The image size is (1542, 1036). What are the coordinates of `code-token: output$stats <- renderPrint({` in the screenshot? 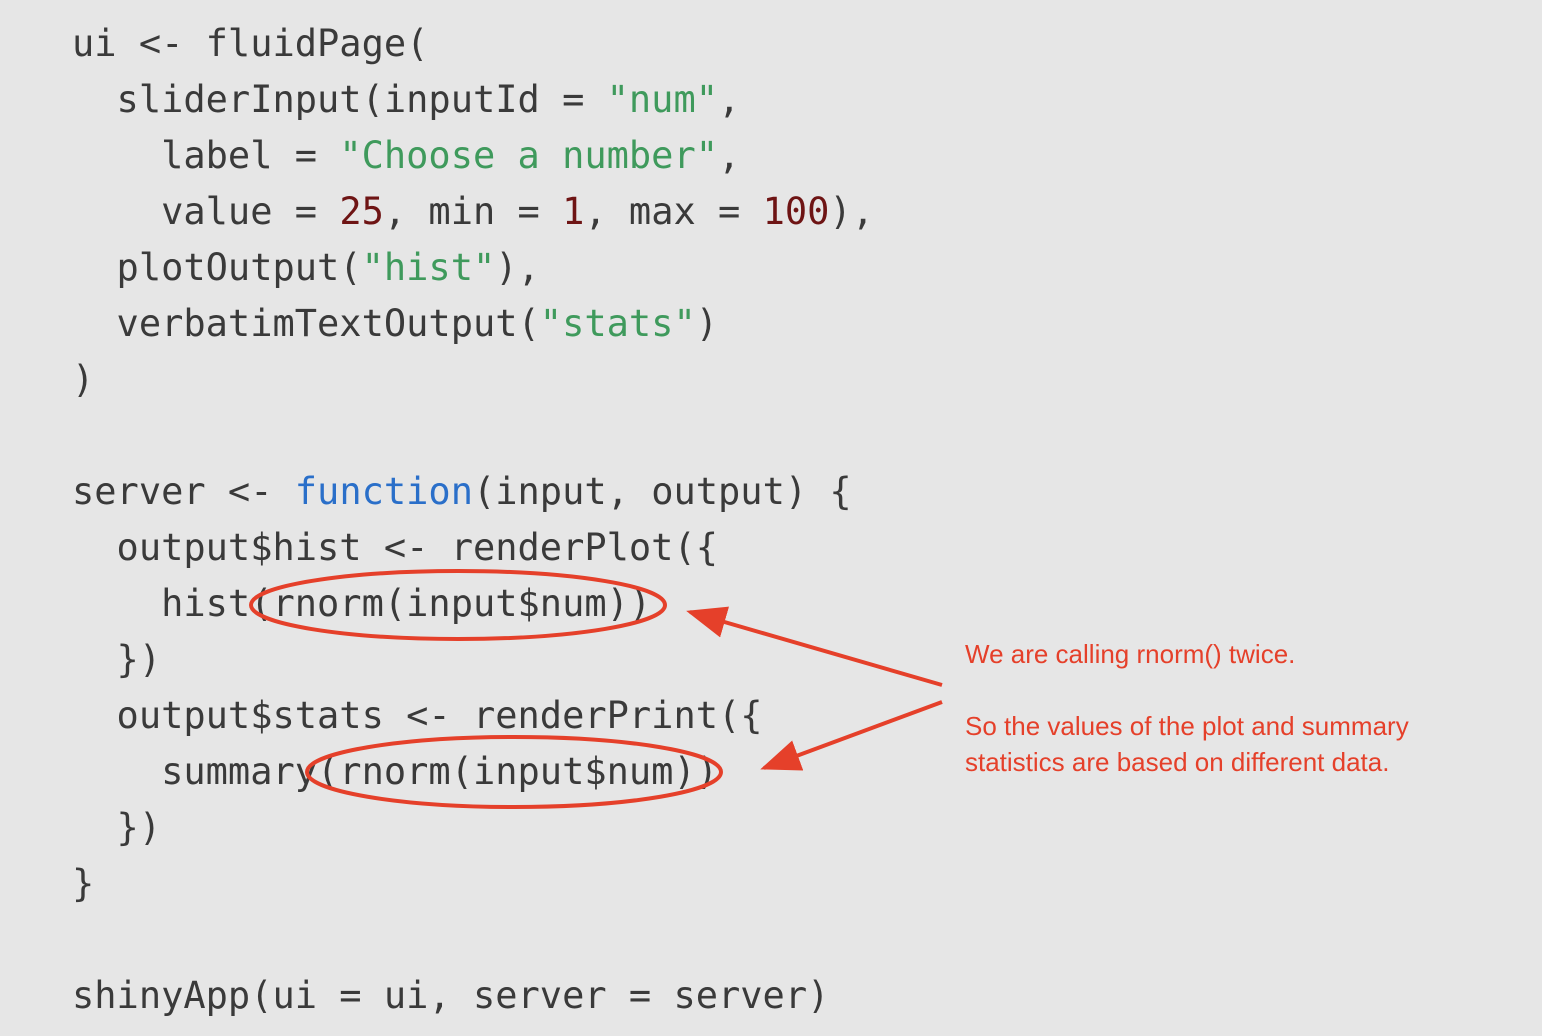 It's located at (417, 715).